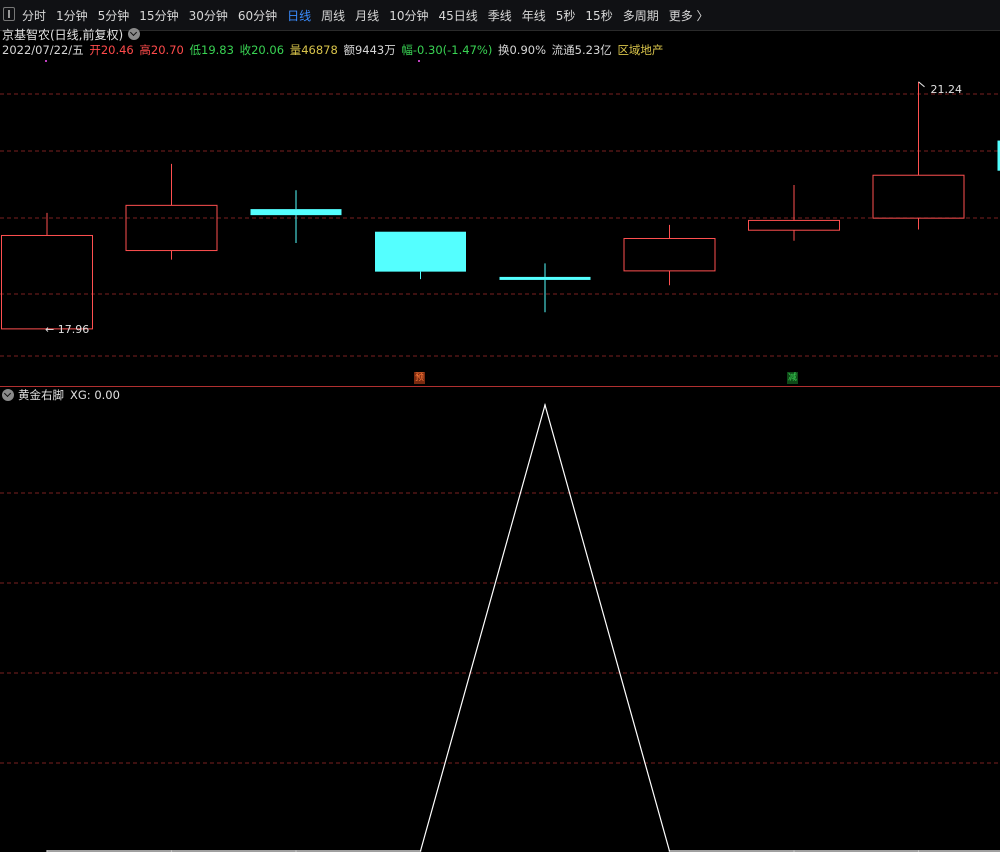 Image resolution: width=1000 pixels, height=852 pixels. I want to click on quote-volume: 量46878, so click(313, 50).